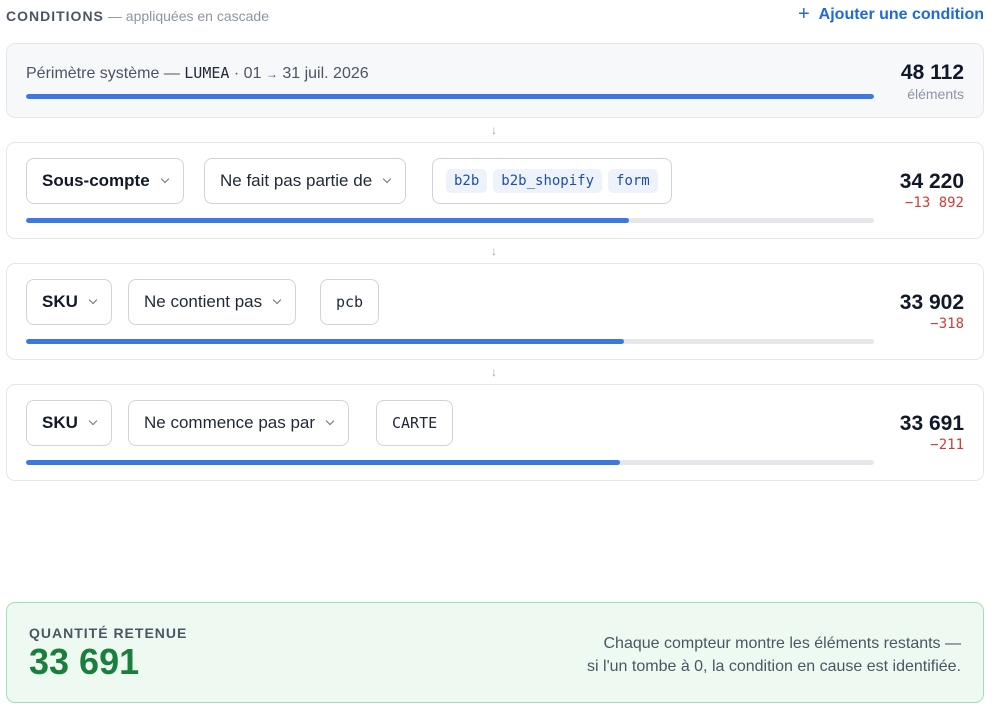 The width and height of the screenshot is (1000, 720). What do you see at coordinates (108, 633) in the screenshot?
I see `summary-label: QUANTITÉ RETENUE` at bounding box center [108, 633].